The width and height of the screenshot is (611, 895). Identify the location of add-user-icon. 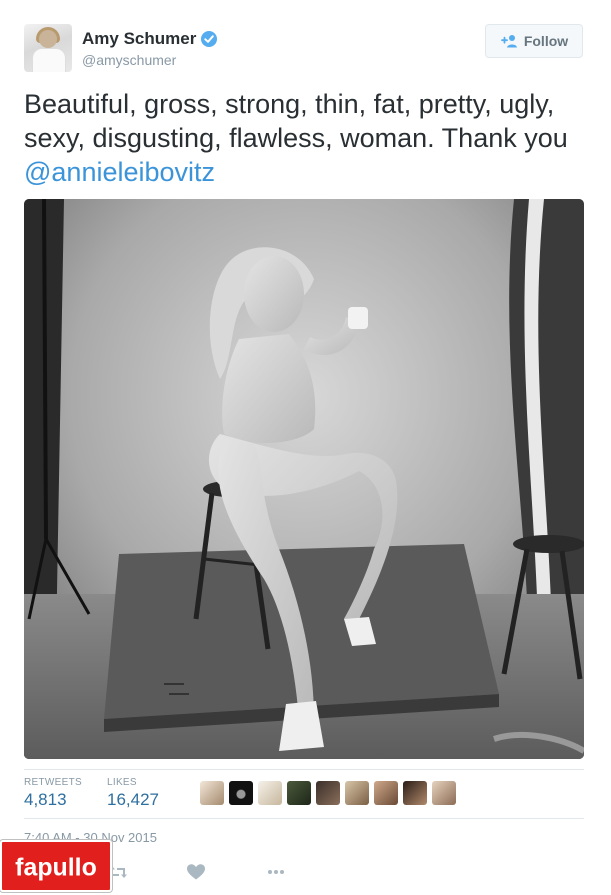
(508, 41).